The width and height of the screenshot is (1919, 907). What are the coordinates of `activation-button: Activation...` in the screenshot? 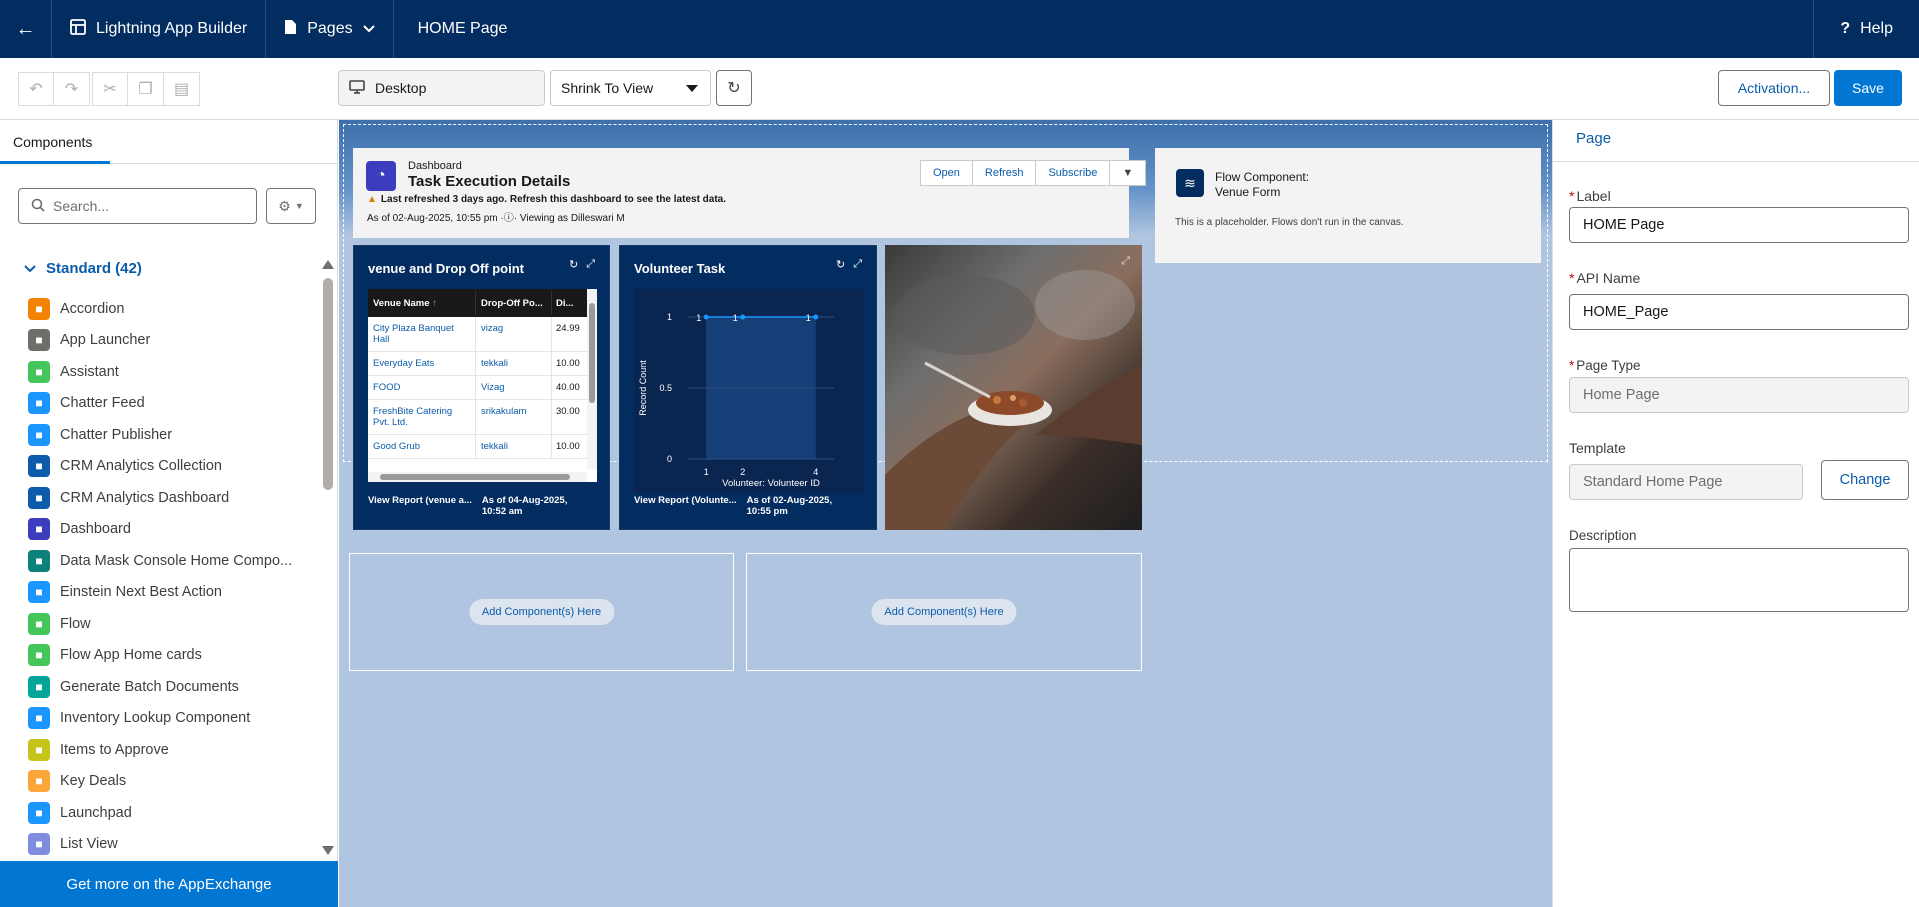 It's located at (1774, 88).